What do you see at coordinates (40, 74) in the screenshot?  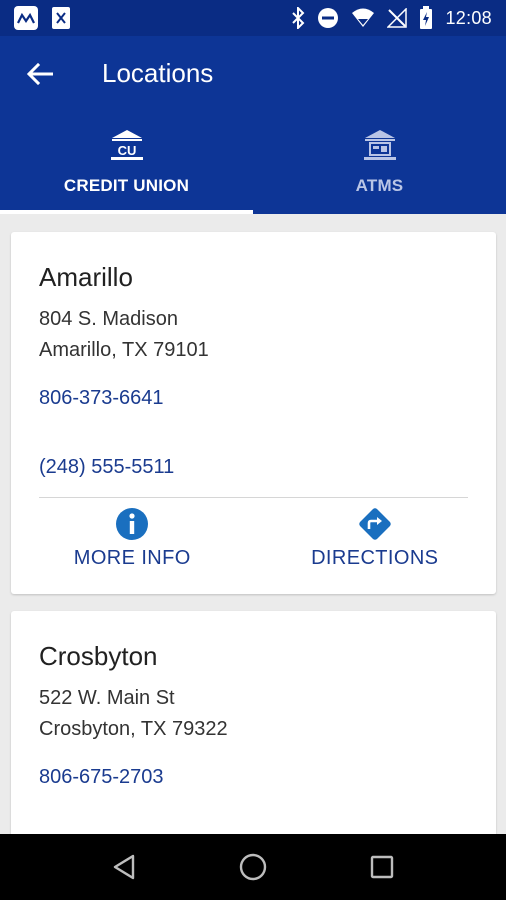 I see `arrow-back-icon` at bounding box center [40, 74].